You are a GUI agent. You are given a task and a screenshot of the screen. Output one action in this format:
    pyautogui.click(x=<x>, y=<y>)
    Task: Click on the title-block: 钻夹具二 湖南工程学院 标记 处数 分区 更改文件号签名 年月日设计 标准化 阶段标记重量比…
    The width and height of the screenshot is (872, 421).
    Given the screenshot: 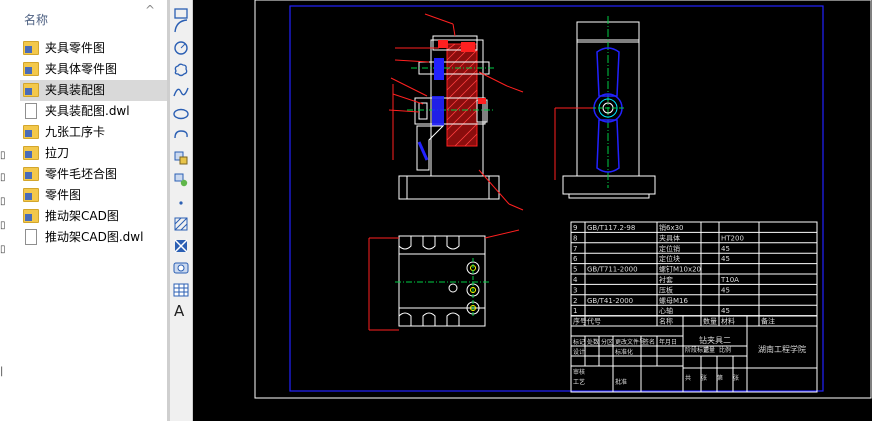 What is the action you would take?
    pyautogui.click(x=694, y=354)
    